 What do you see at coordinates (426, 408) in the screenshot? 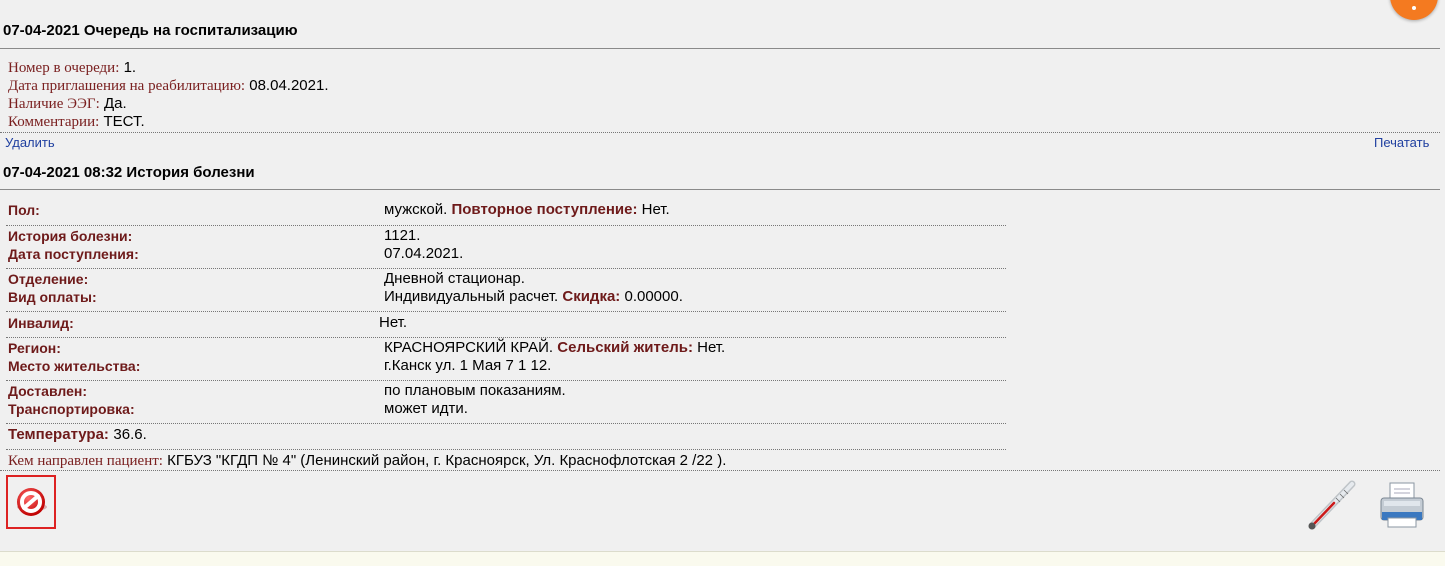
I see `transport-value: может идти.` at bounding box center [426, 408].